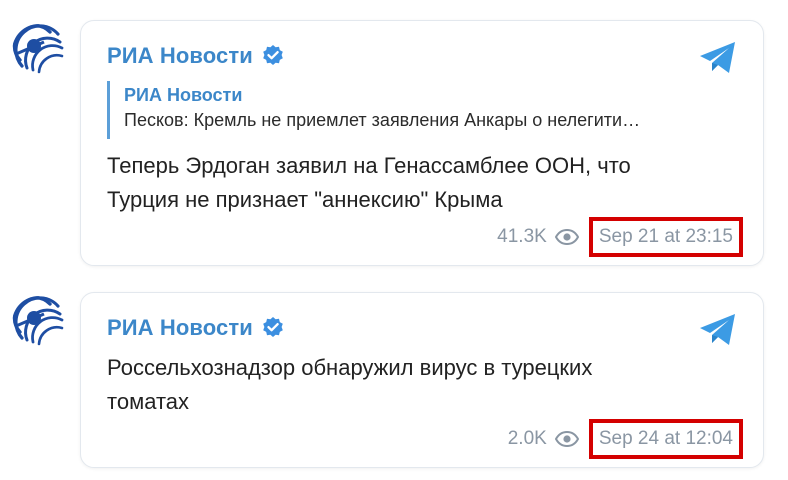  I want to click on message-timestamp: Sep 21 at 23:15, so click(665, 237).